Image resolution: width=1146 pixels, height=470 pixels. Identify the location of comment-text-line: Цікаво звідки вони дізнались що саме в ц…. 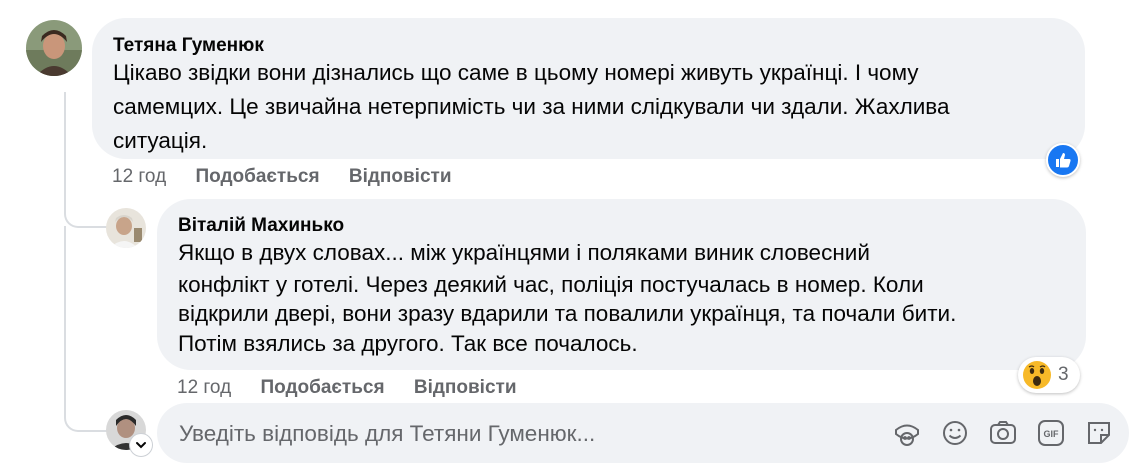
(516, 72).